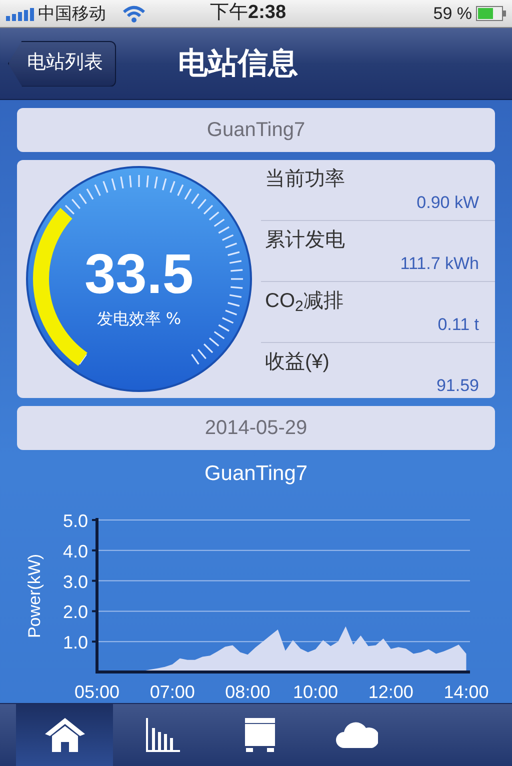 Image resolution: width=512 pixels, height=766 pixels. What do you see at coordinates (134, 13) in the screenshot?
I see `wifi-icon` at bounding box center [134, 13].